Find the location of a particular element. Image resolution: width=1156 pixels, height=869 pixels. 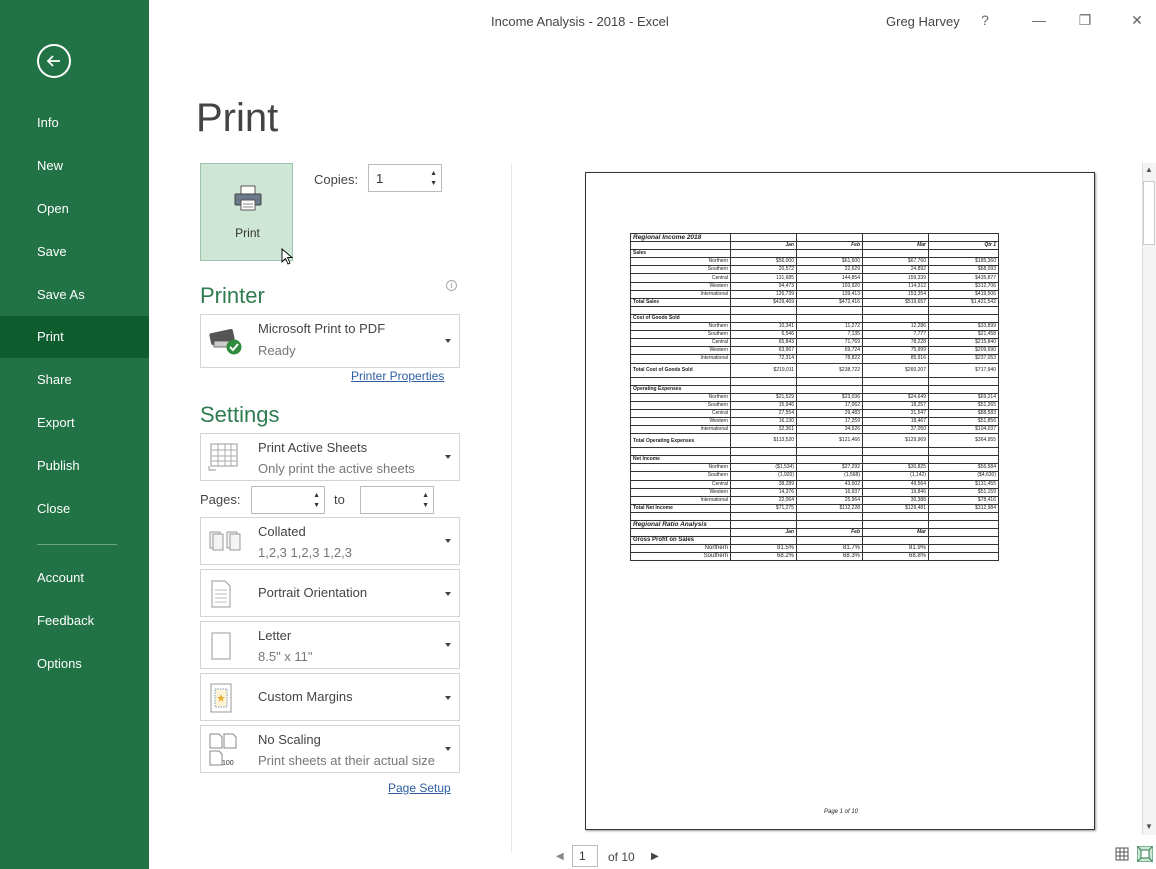

back-button is located at coordinates (54, 61).